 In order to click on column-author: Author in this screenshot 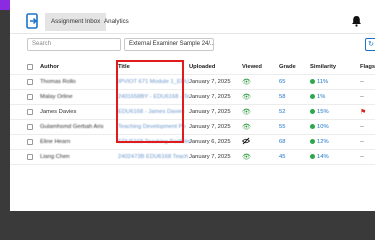, I will do `click(49, 67)`.